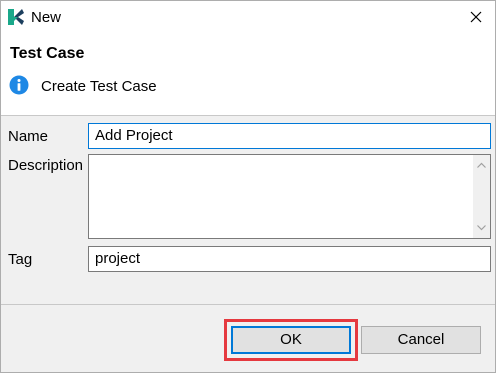 This screenshot has width=496, height=373. I want to click on cancel-button: Cancel, so click(421, 340).